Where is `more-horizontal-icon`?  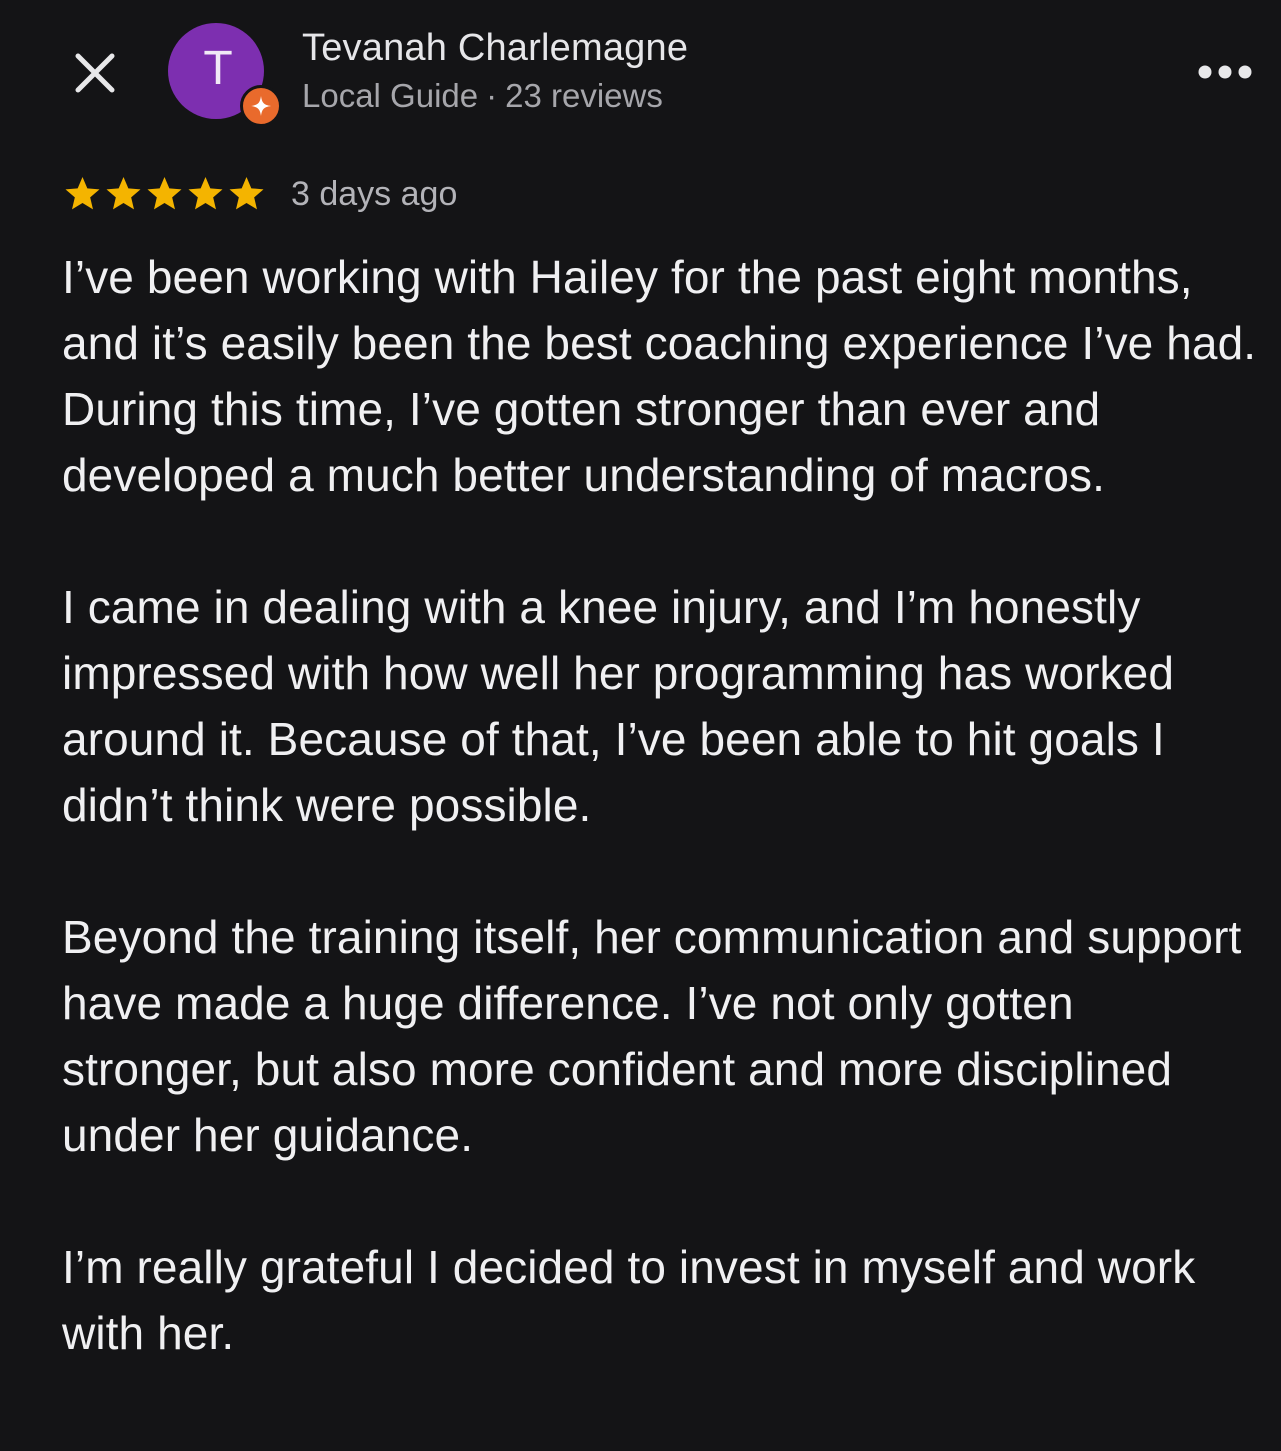
more-horizontal-icon is located at coordinates (1225, 72).